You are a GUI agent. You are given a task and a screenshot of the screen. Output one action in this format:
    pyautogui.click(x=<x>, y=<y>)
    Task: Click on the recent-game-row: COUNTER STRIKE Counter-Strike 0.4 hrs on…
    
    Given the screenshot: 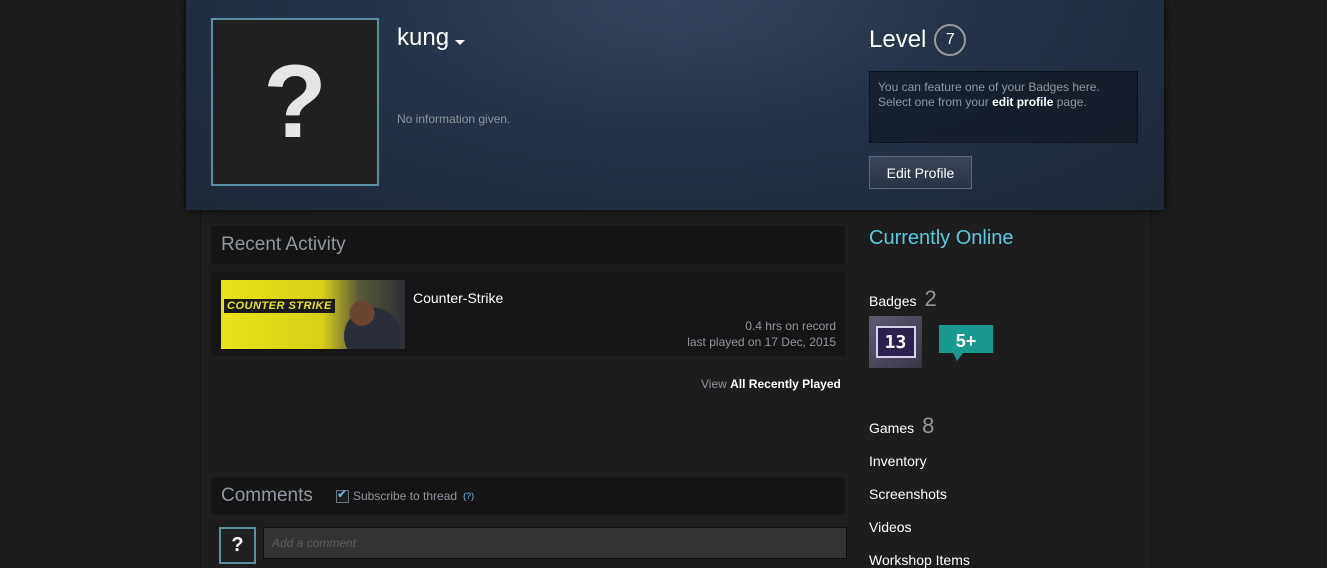 What is the action you would take?
    pyautogui.click(x=528, y=314)
    